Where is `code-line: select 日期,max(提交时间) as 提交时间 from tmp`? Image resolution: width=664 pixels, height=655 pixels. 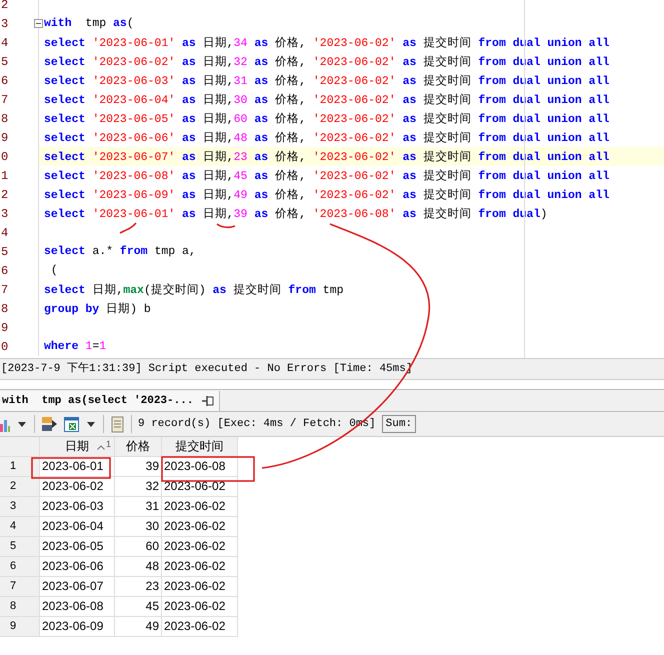
code-line: select 日期,max(提交时间) as 提交时间 from tmp is located at coordinates (194, 289).